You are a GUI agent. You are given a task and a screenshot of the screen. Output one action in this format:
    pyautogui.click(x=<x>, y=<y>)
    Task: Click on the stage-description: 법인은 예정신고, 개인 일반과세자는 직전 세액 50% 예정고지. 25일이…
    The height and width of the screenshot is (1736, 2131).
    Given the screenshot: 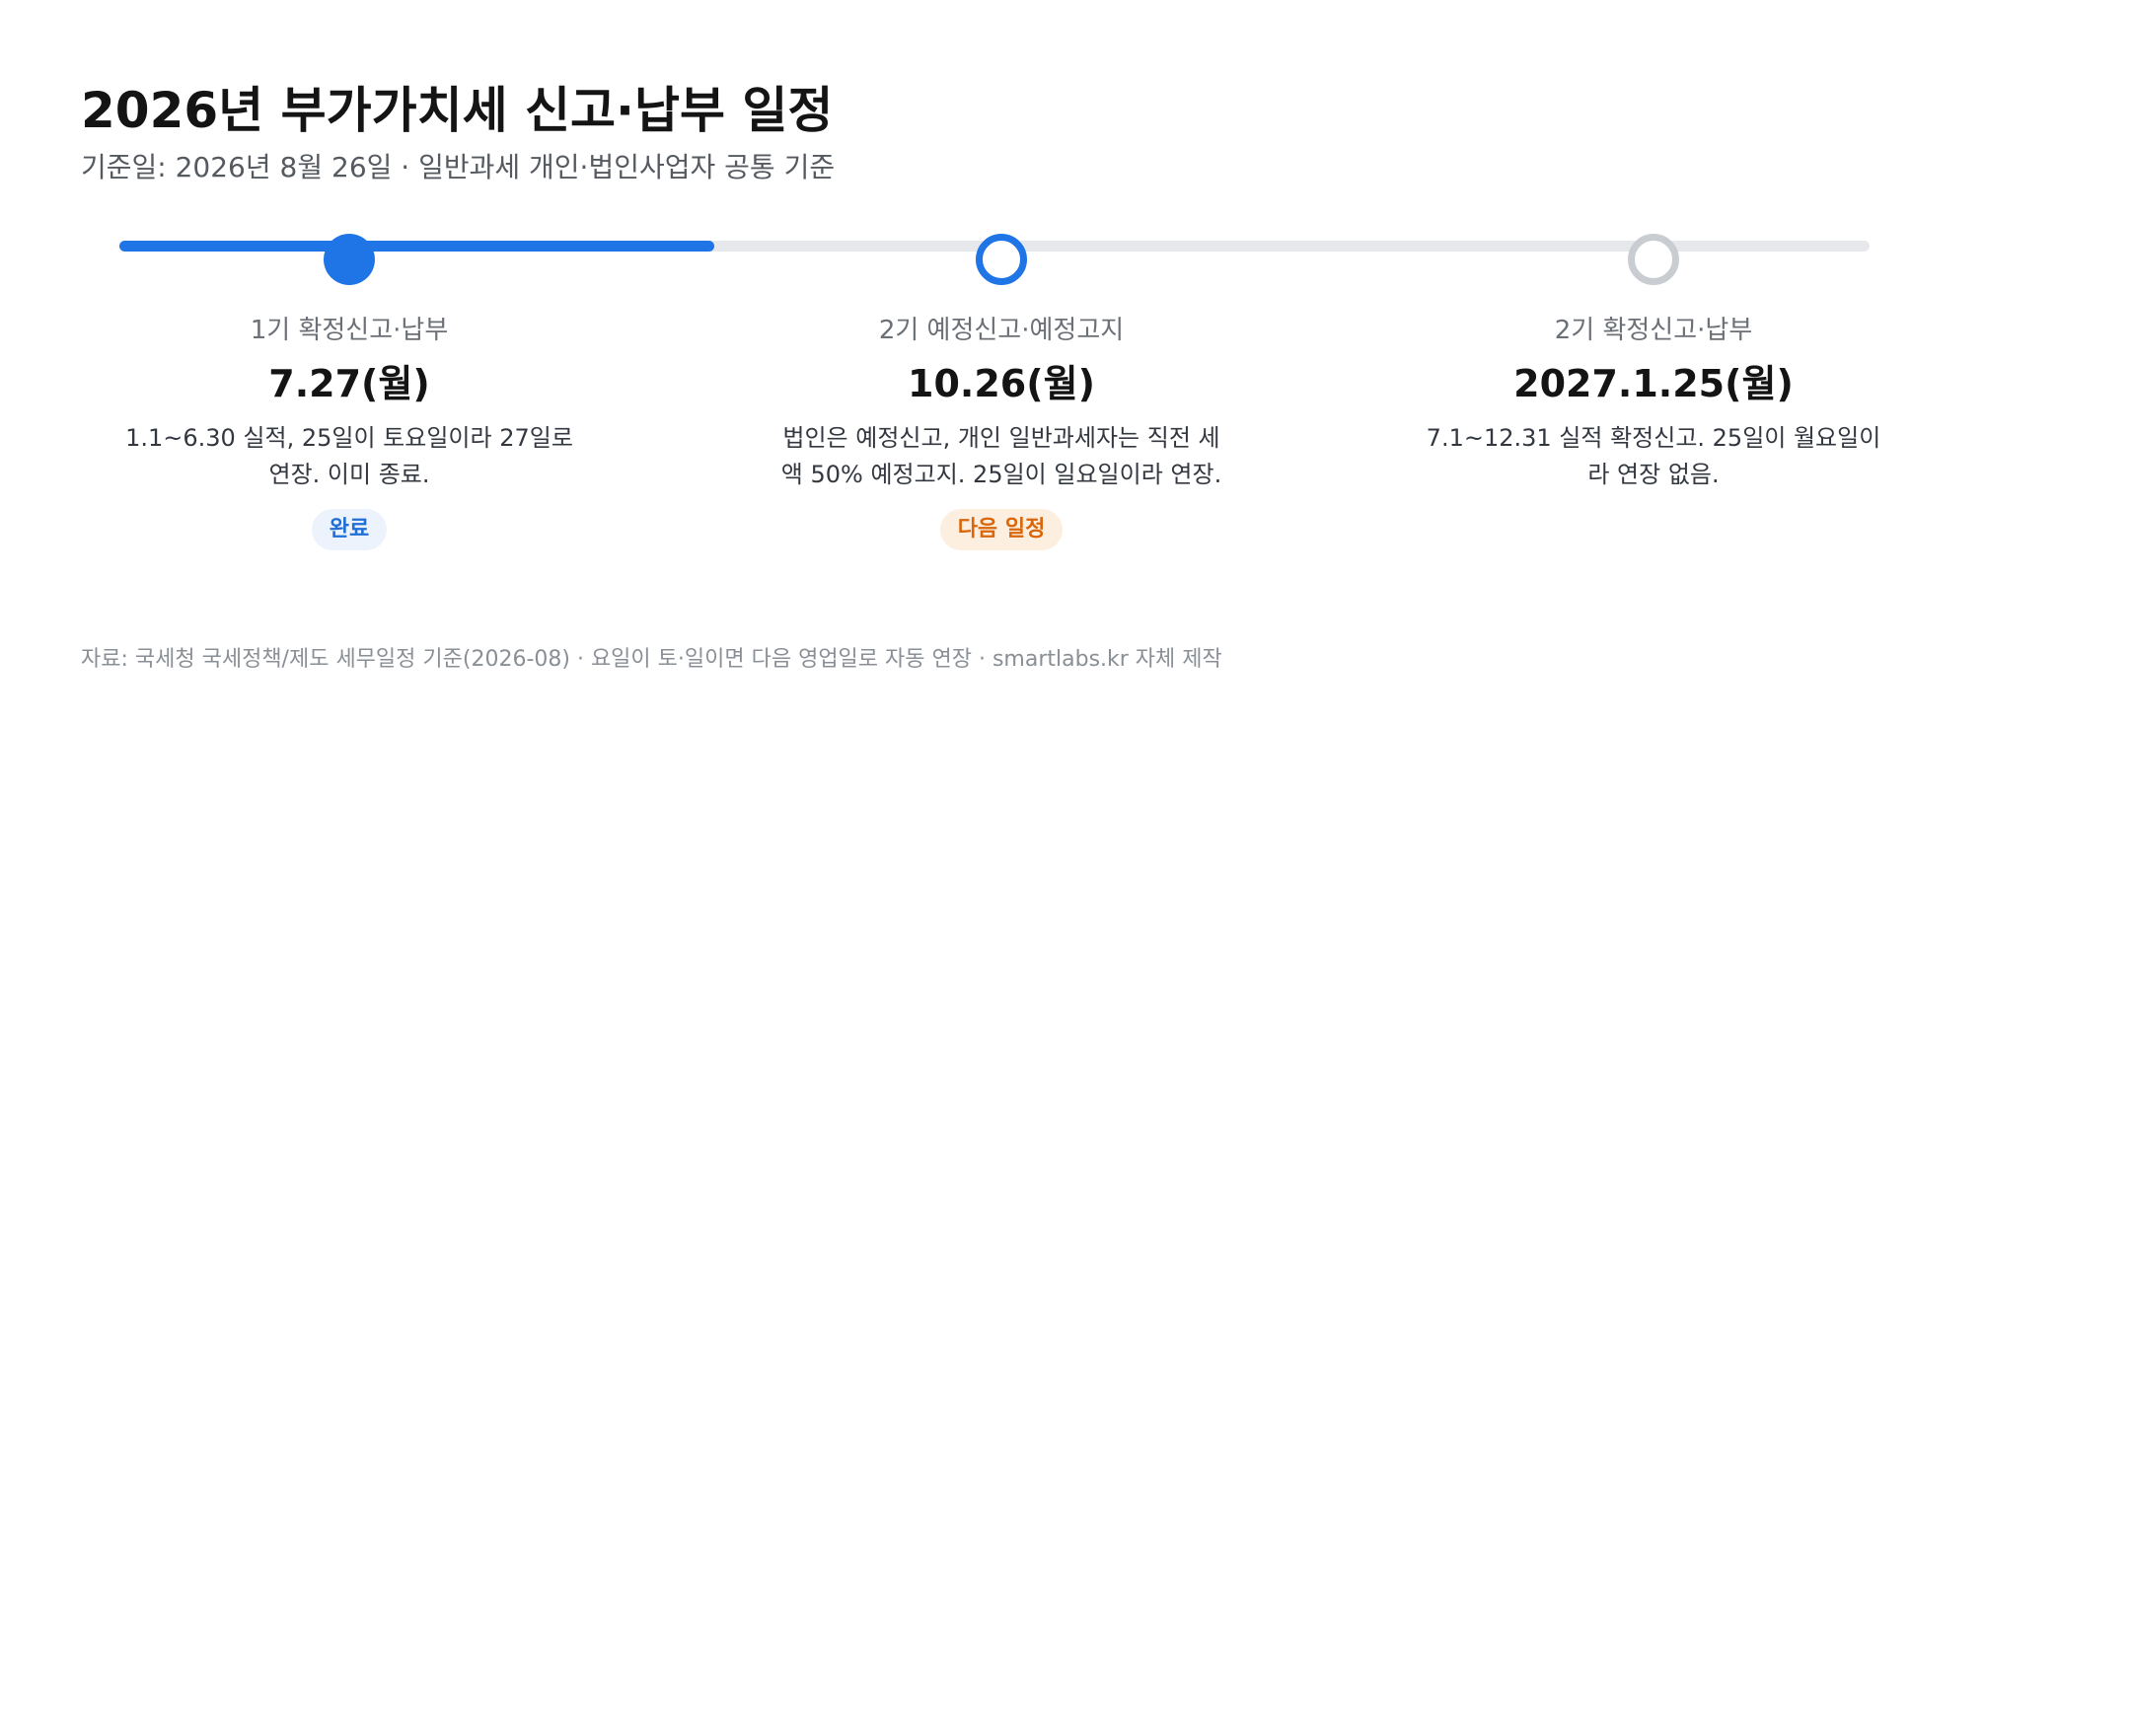 What is the action you would take?
    pyautogui.click(x=1001, y=456)
    